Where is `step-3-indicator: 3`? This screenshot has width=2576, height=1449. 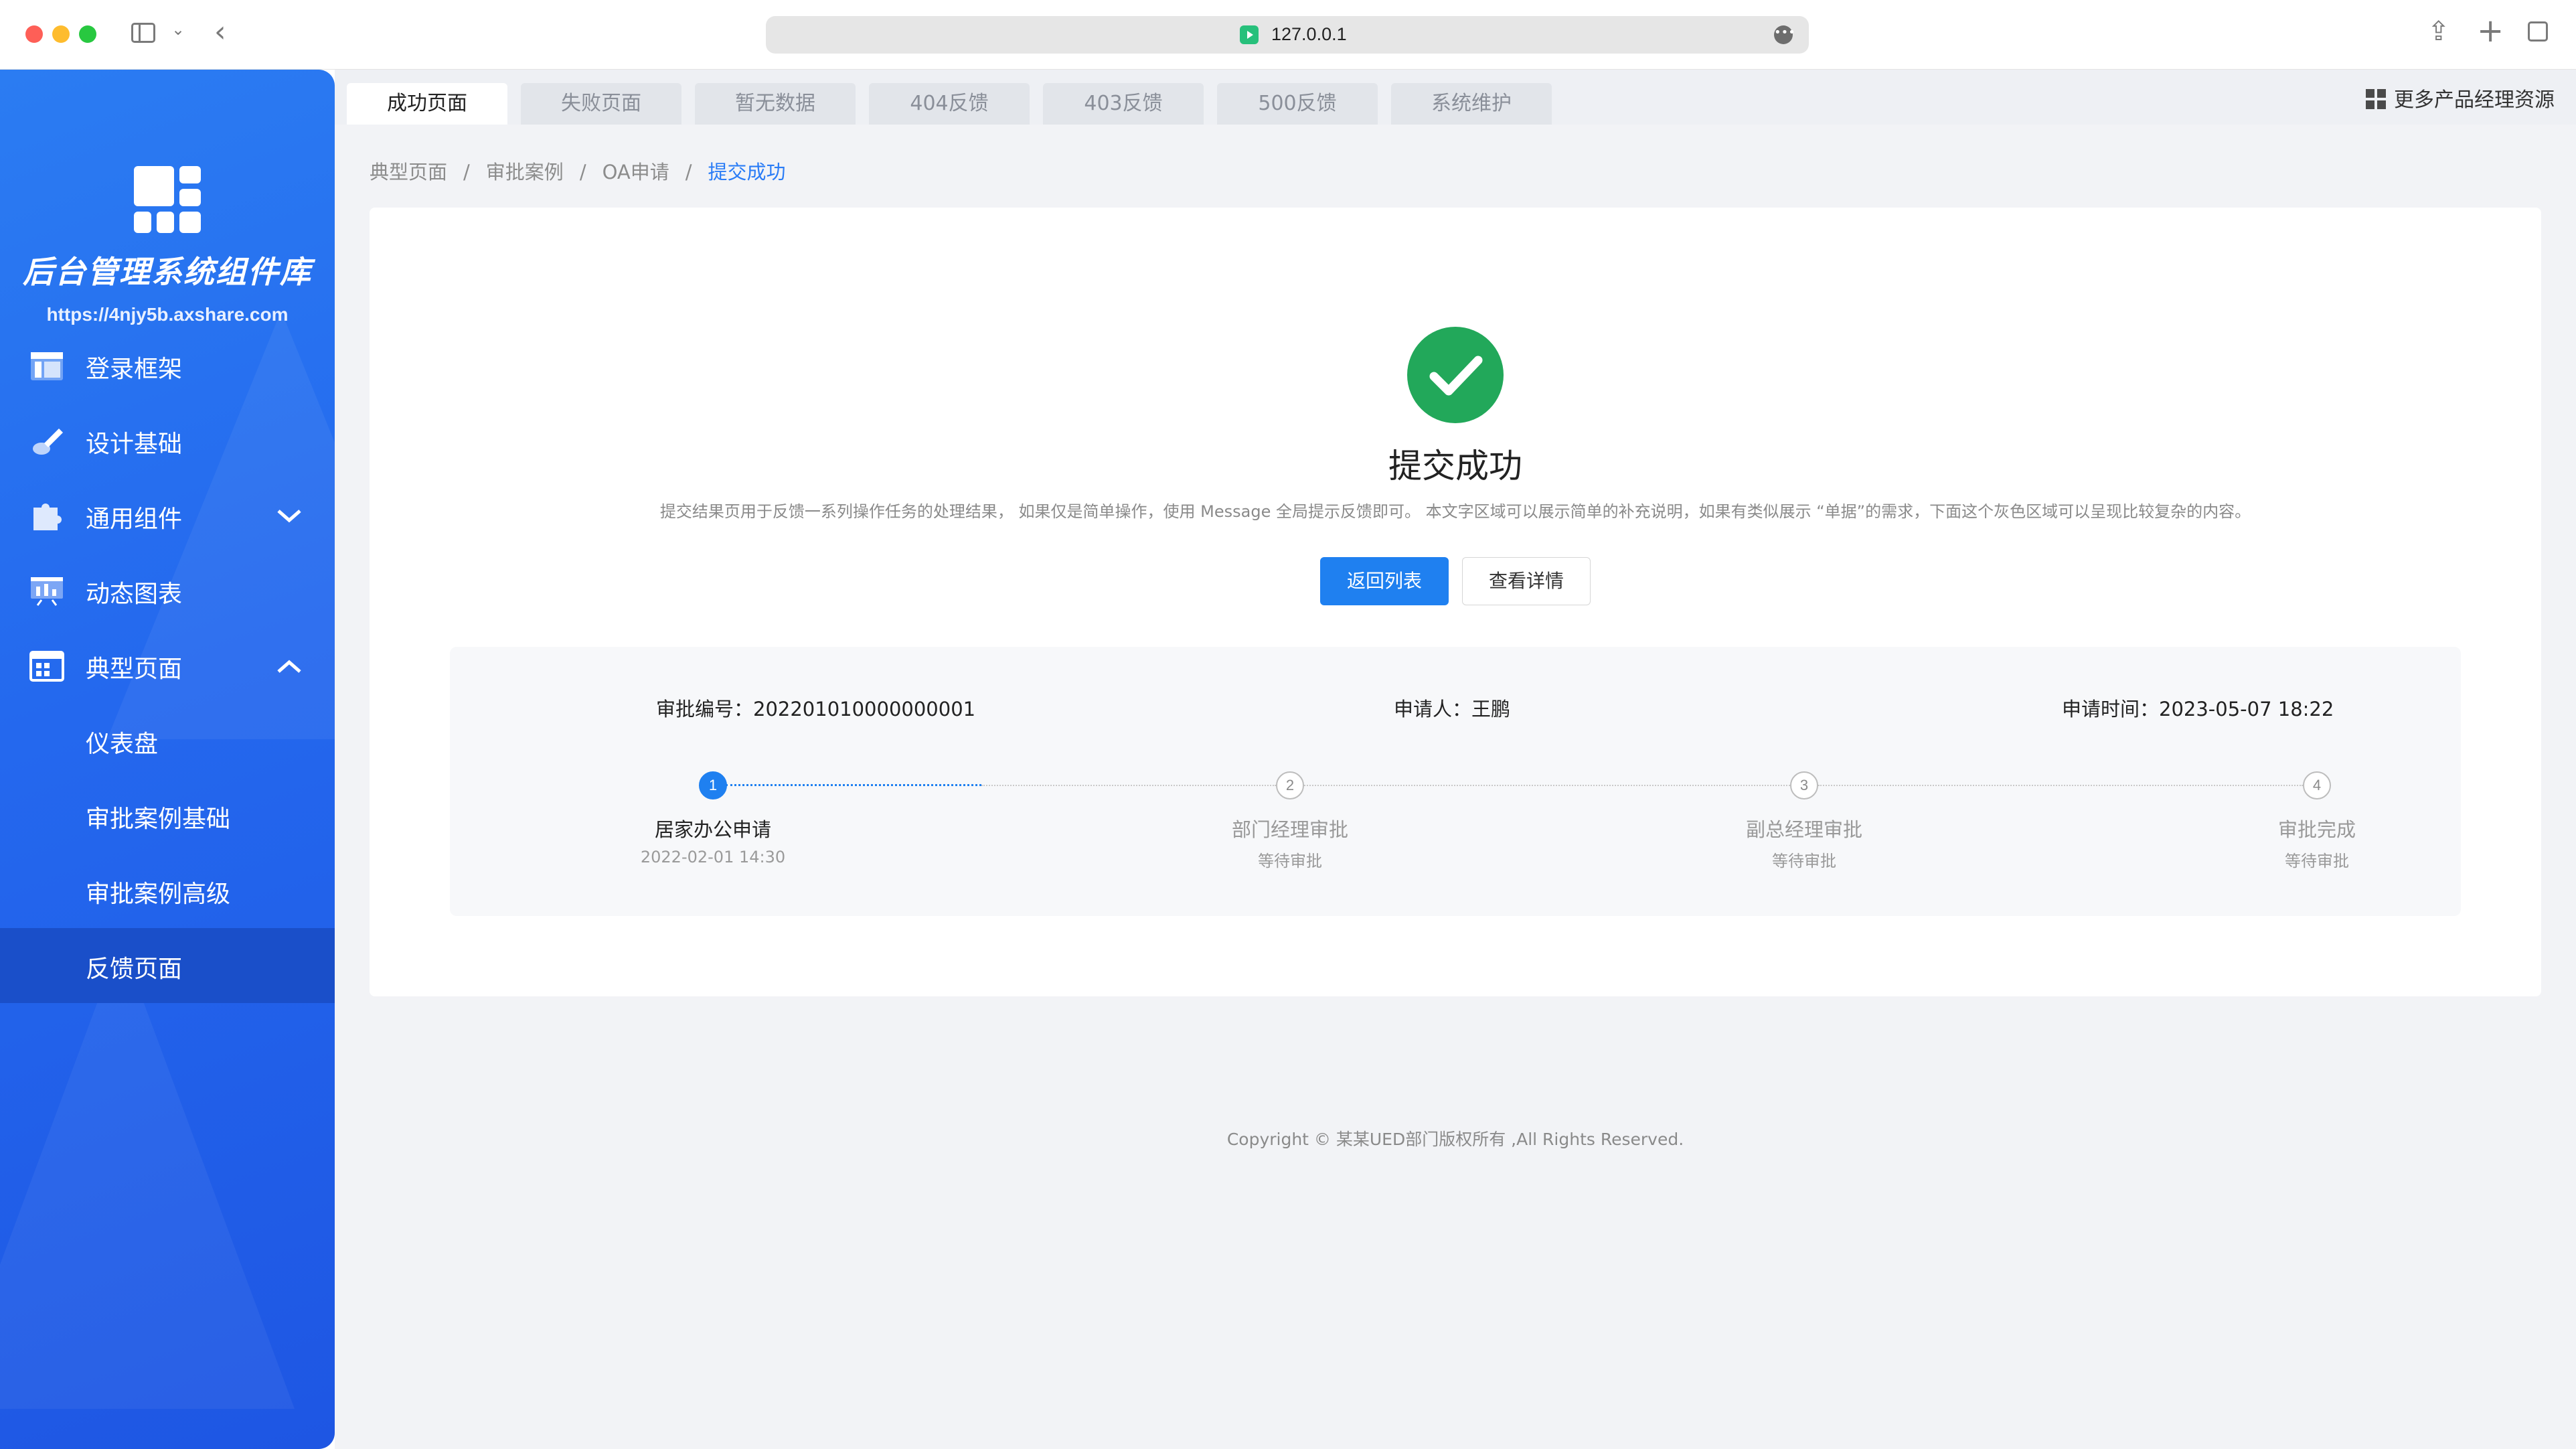
step-3-indicator: 3 is located at coordinates (1804, 785).